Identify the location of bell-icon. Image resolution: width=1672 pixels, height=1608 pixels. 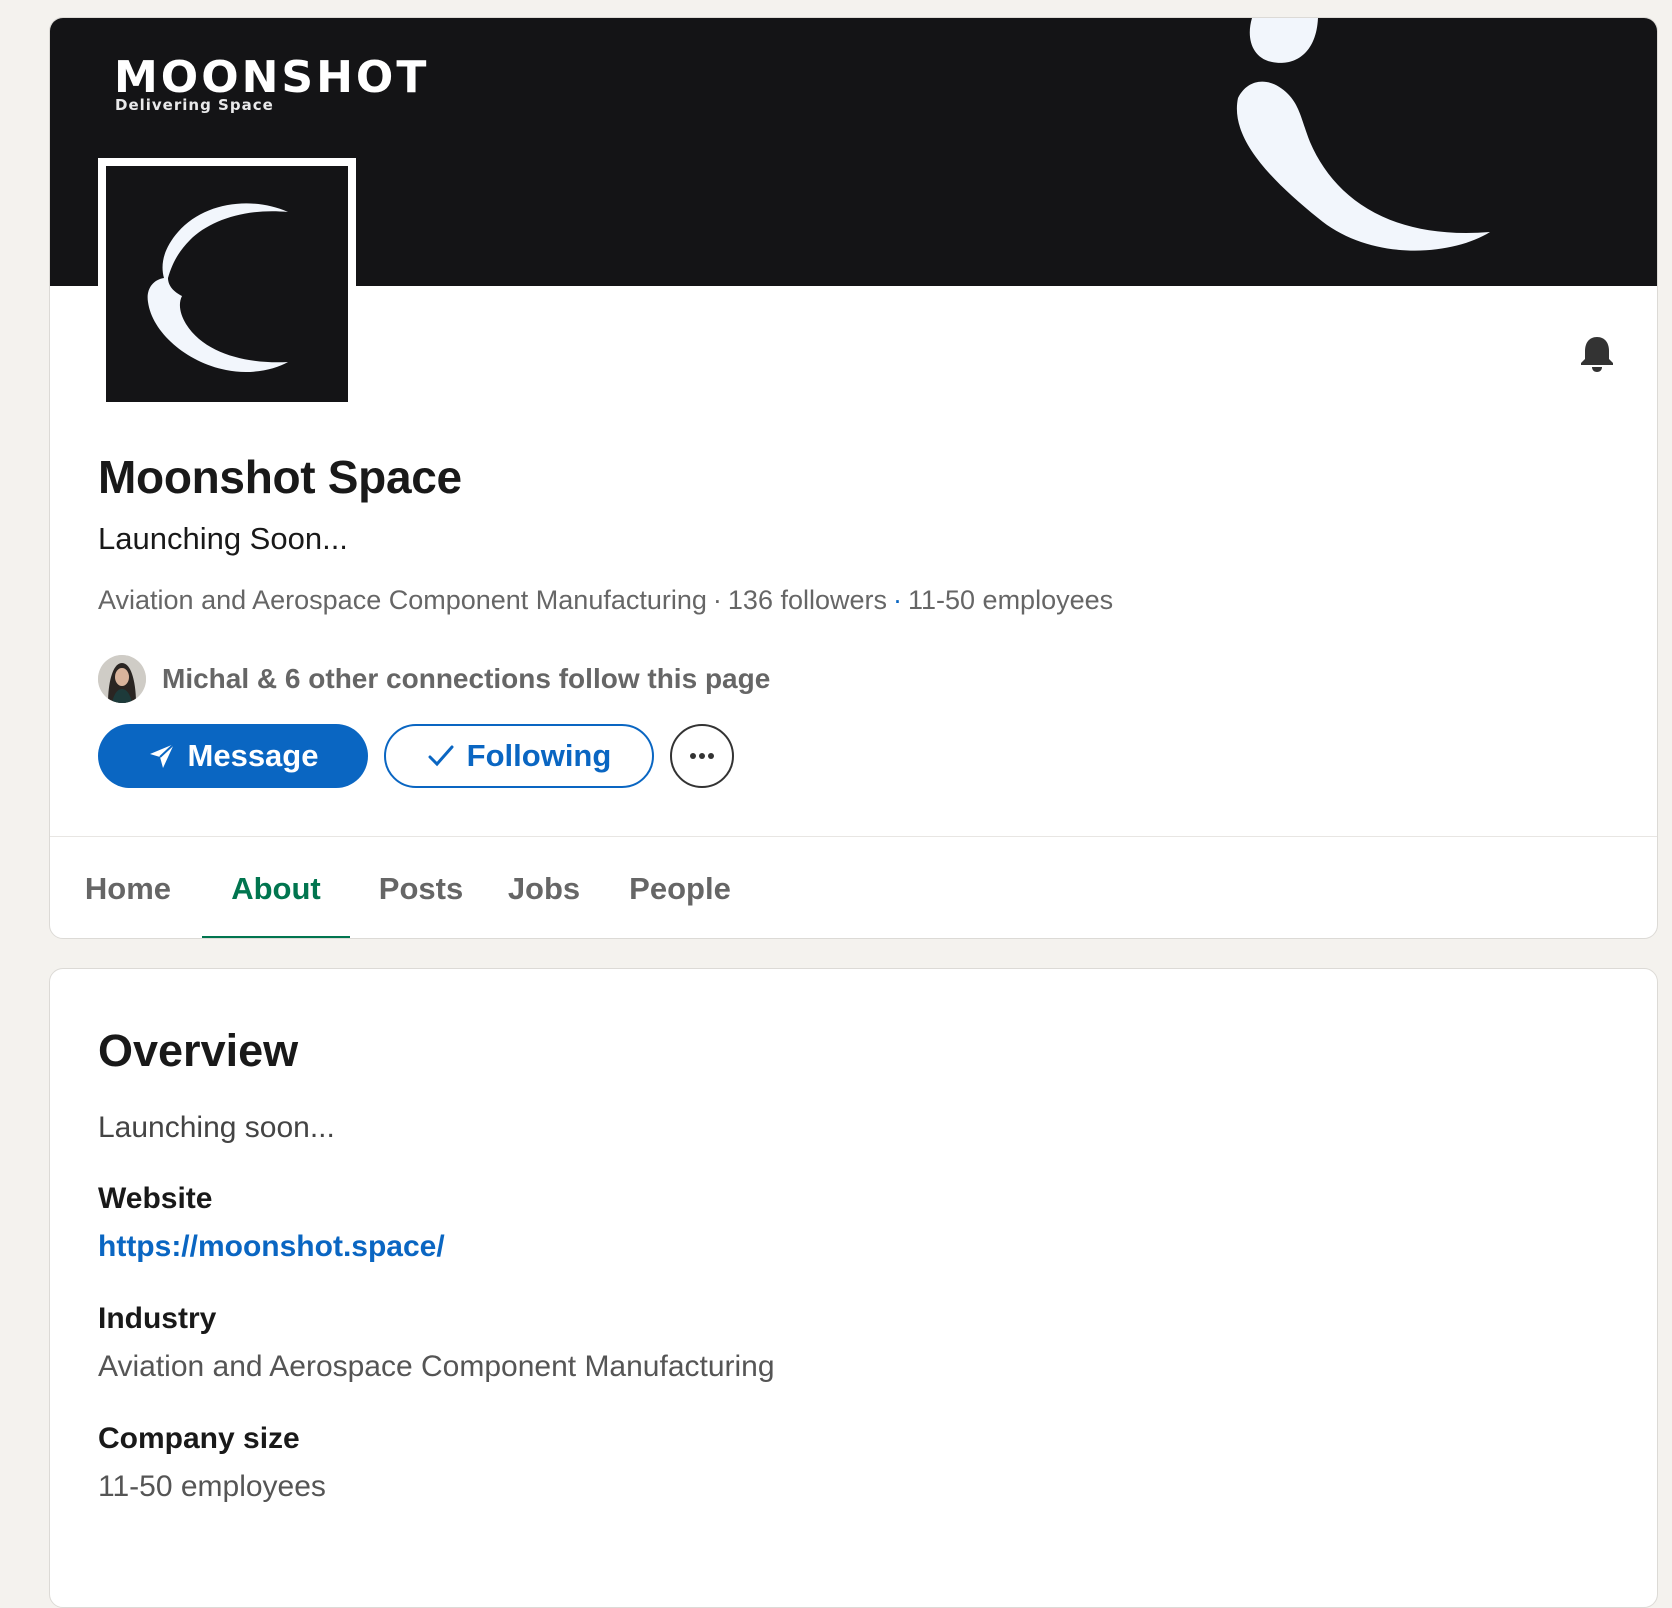
(1597, 354).